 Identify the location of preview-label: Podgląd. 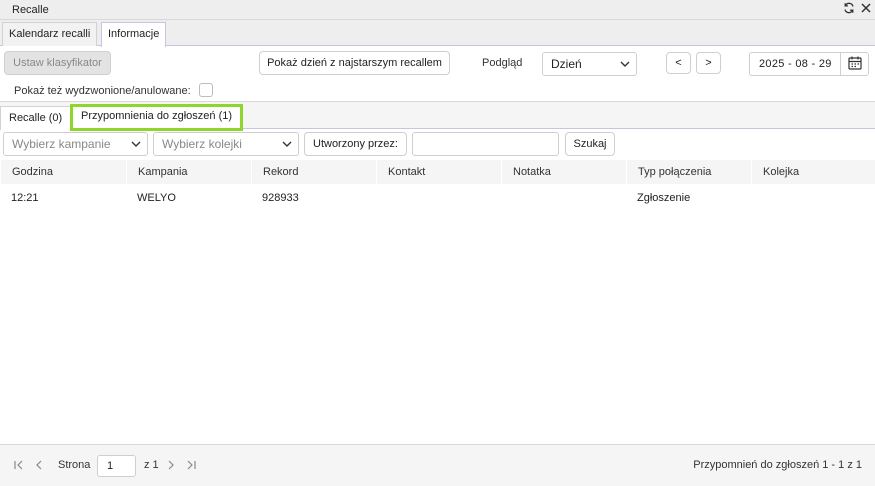
(502, 63).